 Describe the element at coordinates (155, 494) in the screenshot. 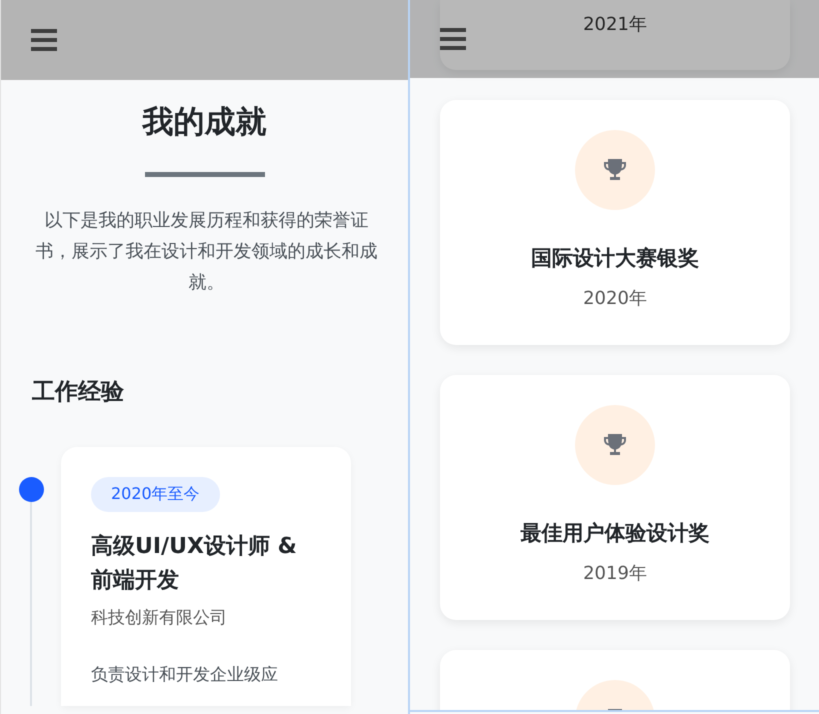

I see `period-badge: 2020年至今` at that location.